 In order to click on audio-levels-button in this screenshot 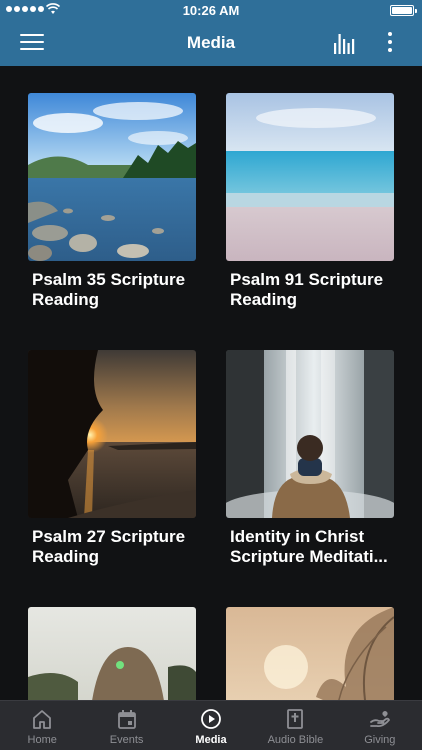, I will do `click(345, 43)`.